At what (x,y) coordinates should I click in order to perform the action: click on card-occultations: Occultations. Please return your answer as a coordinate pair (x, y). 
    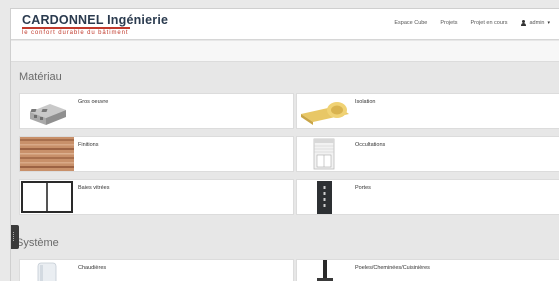
    Looking at the image, I should click on (427, 154).